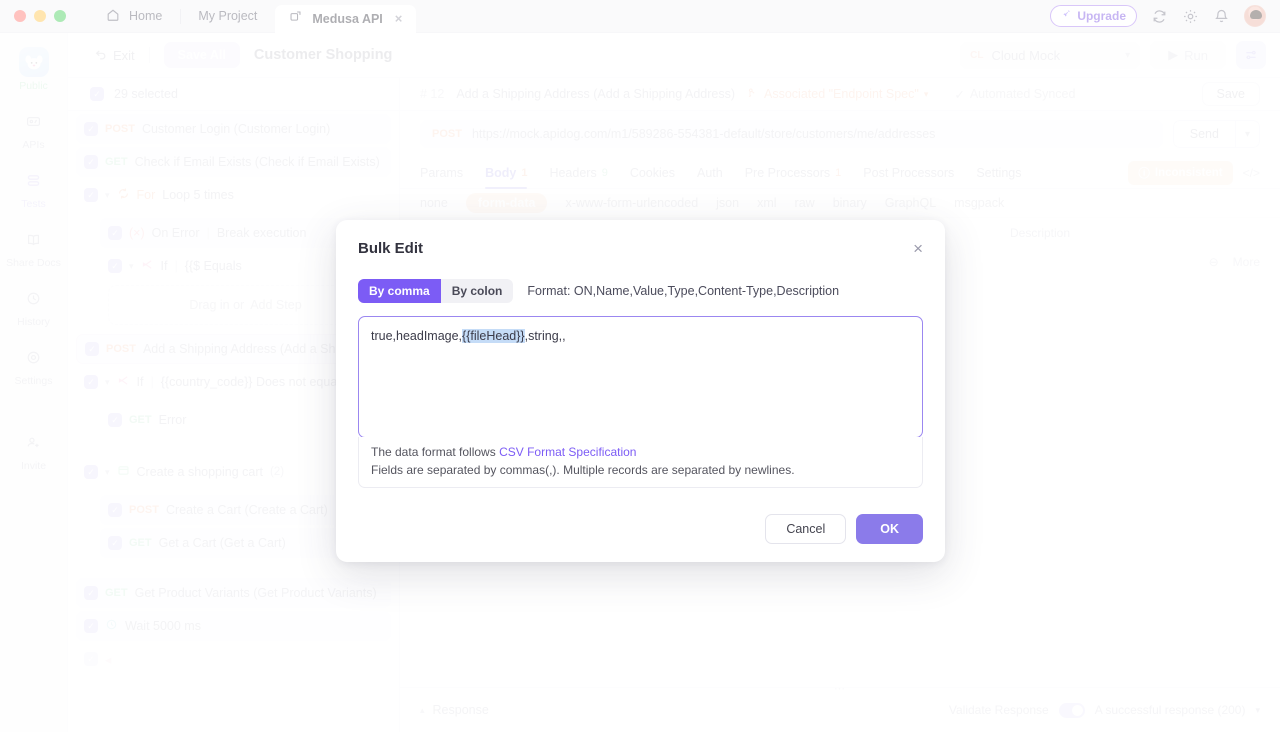 This screenshot has width=1280, height=732. What do you see at coordinates (417, 336) in the screenshot?
I see `editor-text-before: true,headImage,` at bounding box center [417, 336].